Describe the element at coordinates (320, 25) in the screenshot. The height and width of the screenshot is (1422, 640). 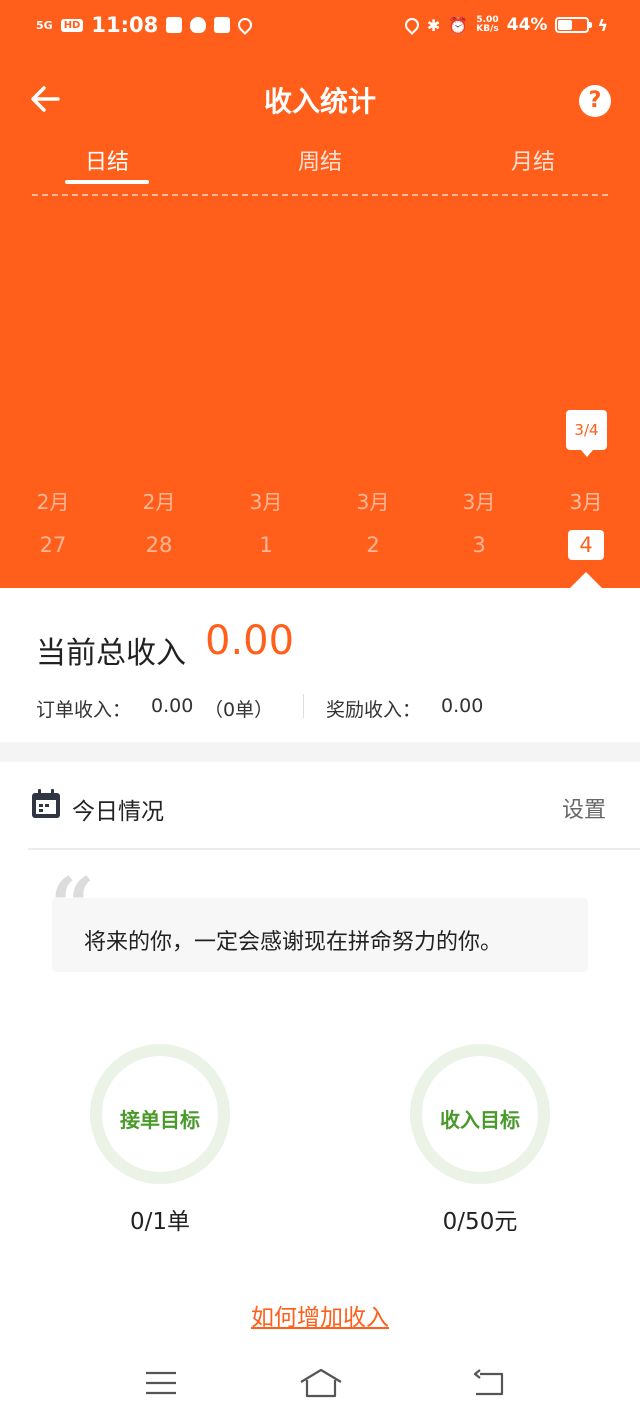
I see `status-bar: 5G HD 11:08 ✱ ⏰ 5.00 KB/s 44% ϟ` at that location.